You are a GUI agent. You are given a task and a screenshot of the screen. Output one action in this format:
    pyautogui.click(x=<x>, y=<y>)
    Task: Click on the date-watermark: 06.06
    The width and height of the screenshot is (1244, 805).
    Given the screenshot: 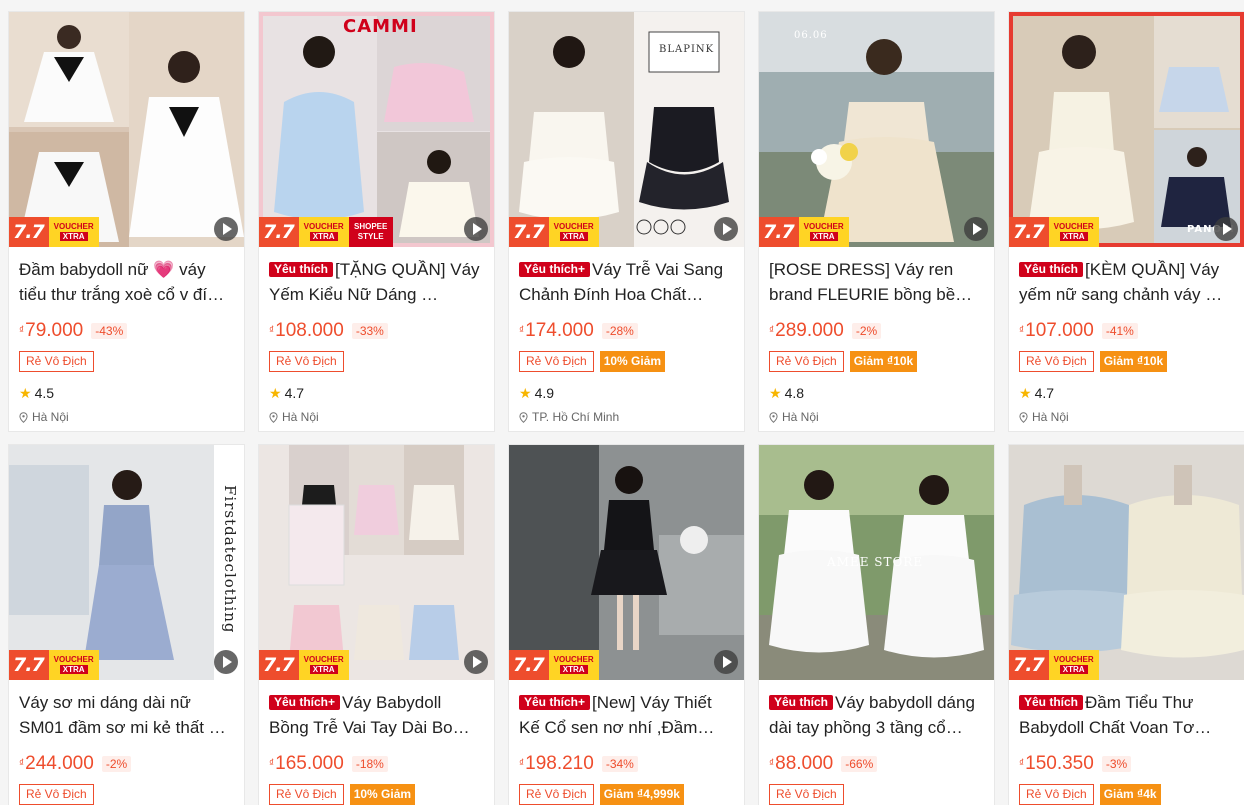 What is the action you would take?
    pyautogui.click(x=811, y=35)
    